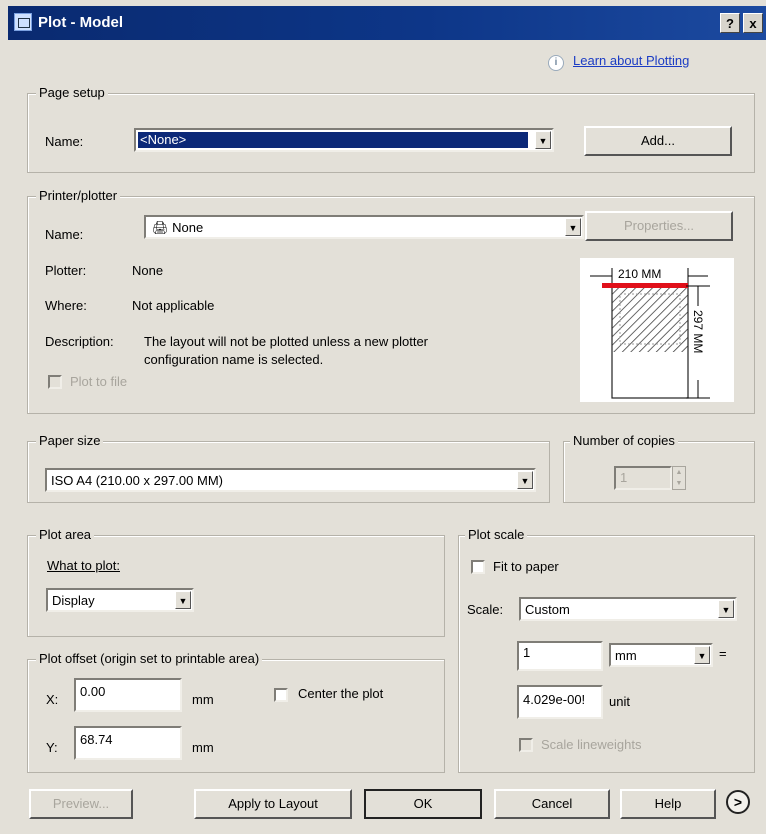 The image size is (766, 834). Describe the element at coordinates (80, 22) in the screenshot. I see `window-title: Plot - Model` at that location.